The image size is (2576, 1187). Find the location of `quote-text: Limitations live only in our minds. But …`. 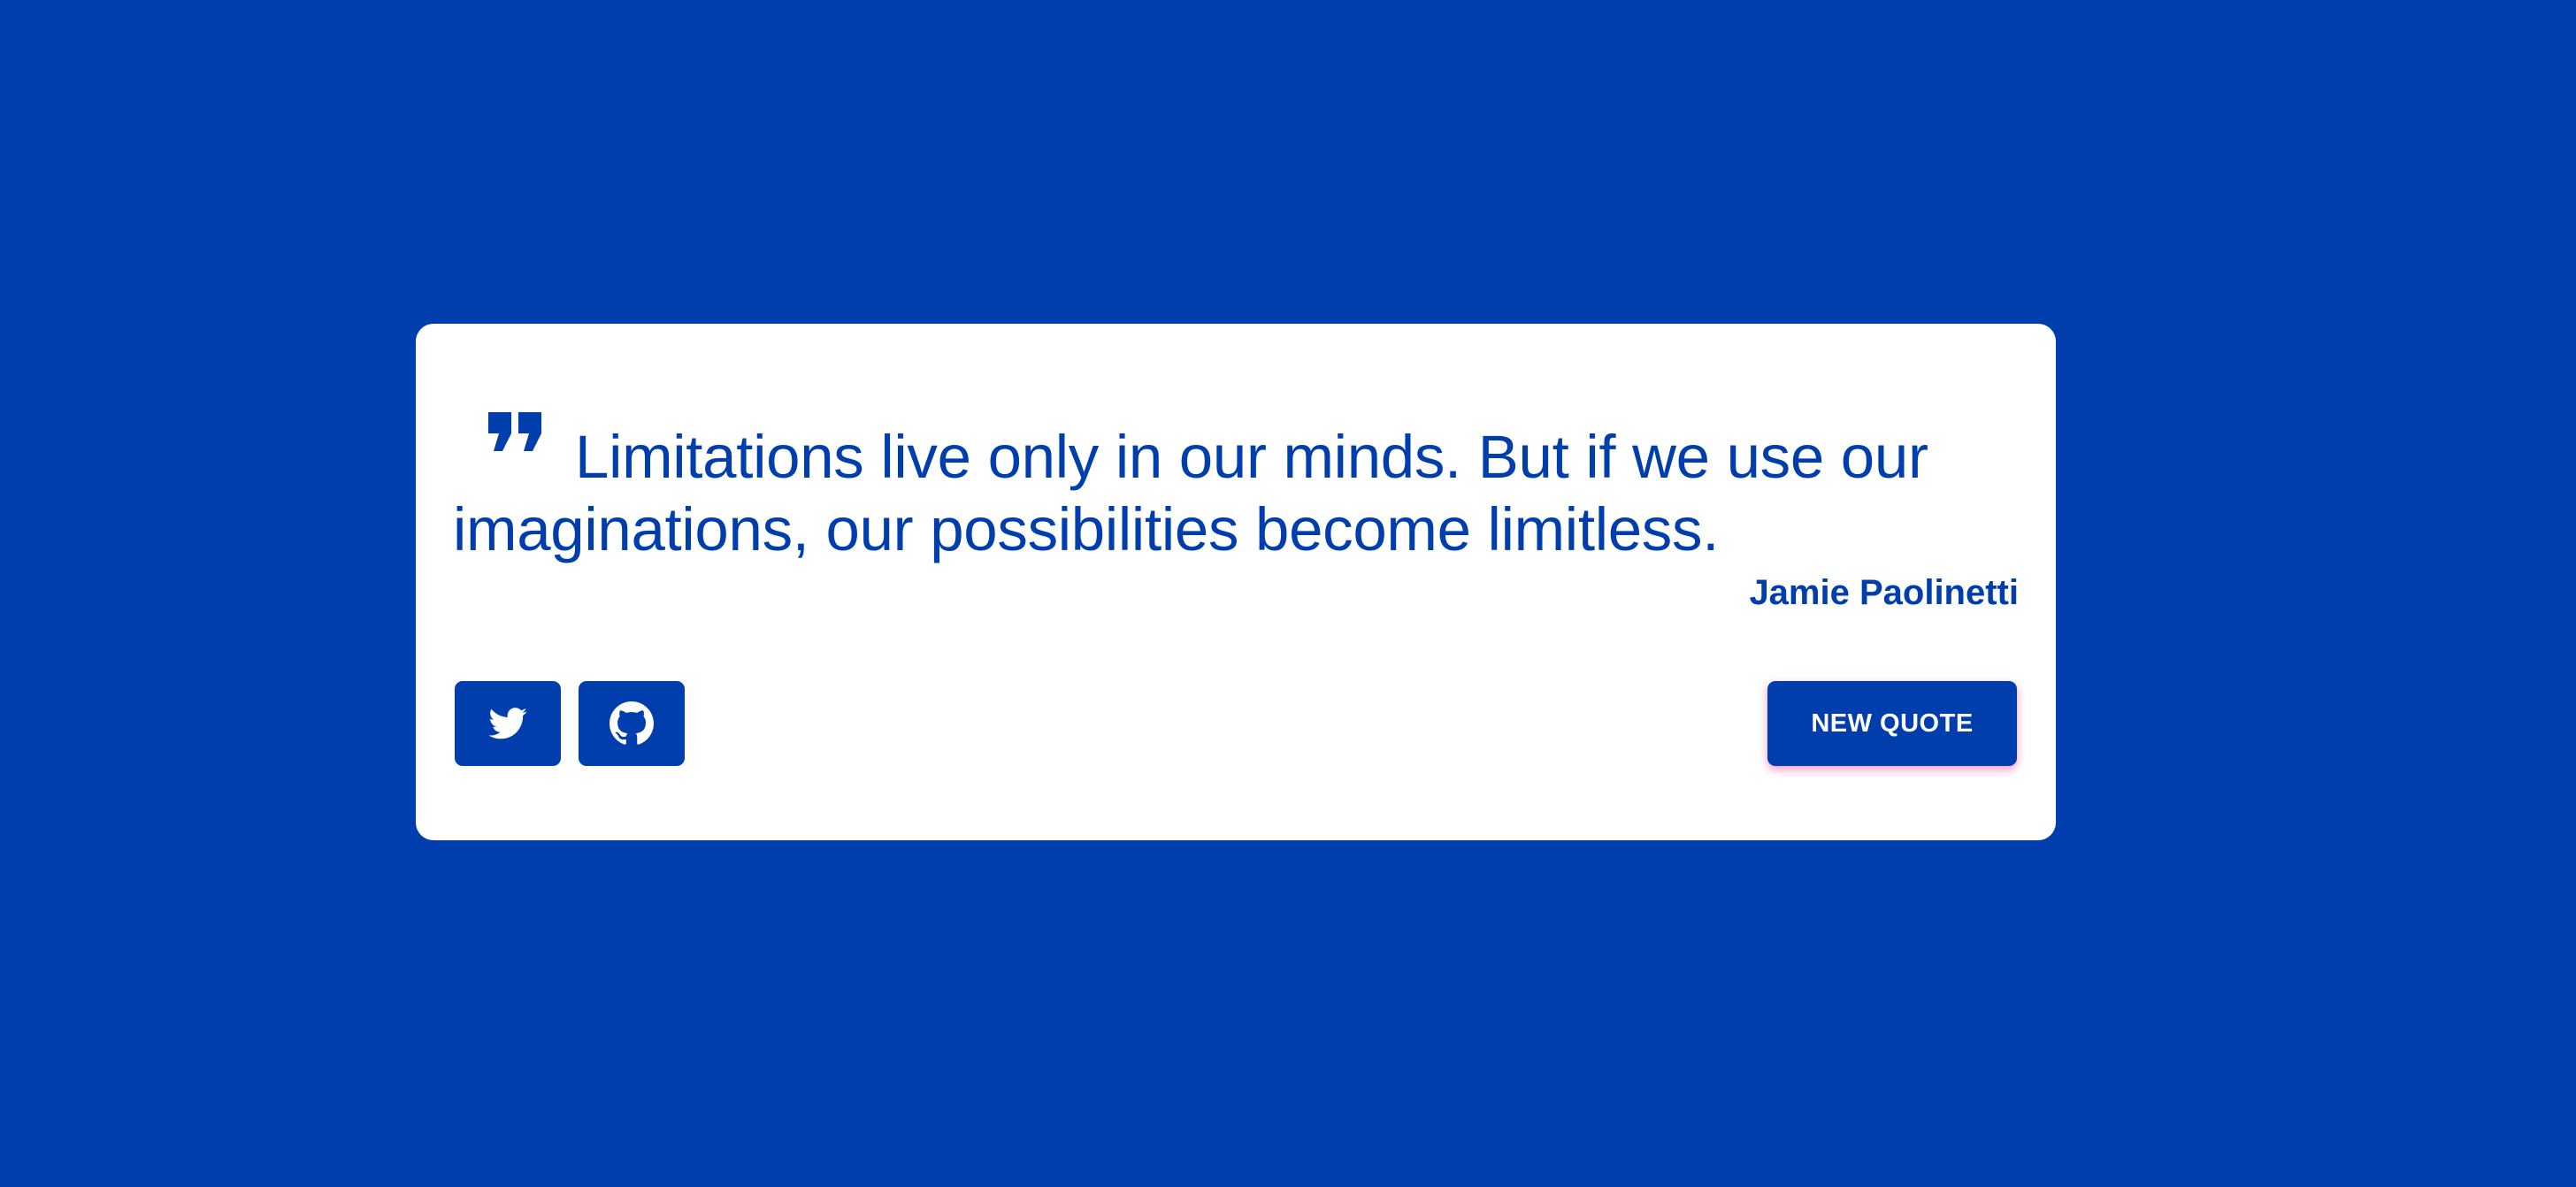

quote-text: Limitations live only in our minds. But … is located at coordinates (1190, 493).